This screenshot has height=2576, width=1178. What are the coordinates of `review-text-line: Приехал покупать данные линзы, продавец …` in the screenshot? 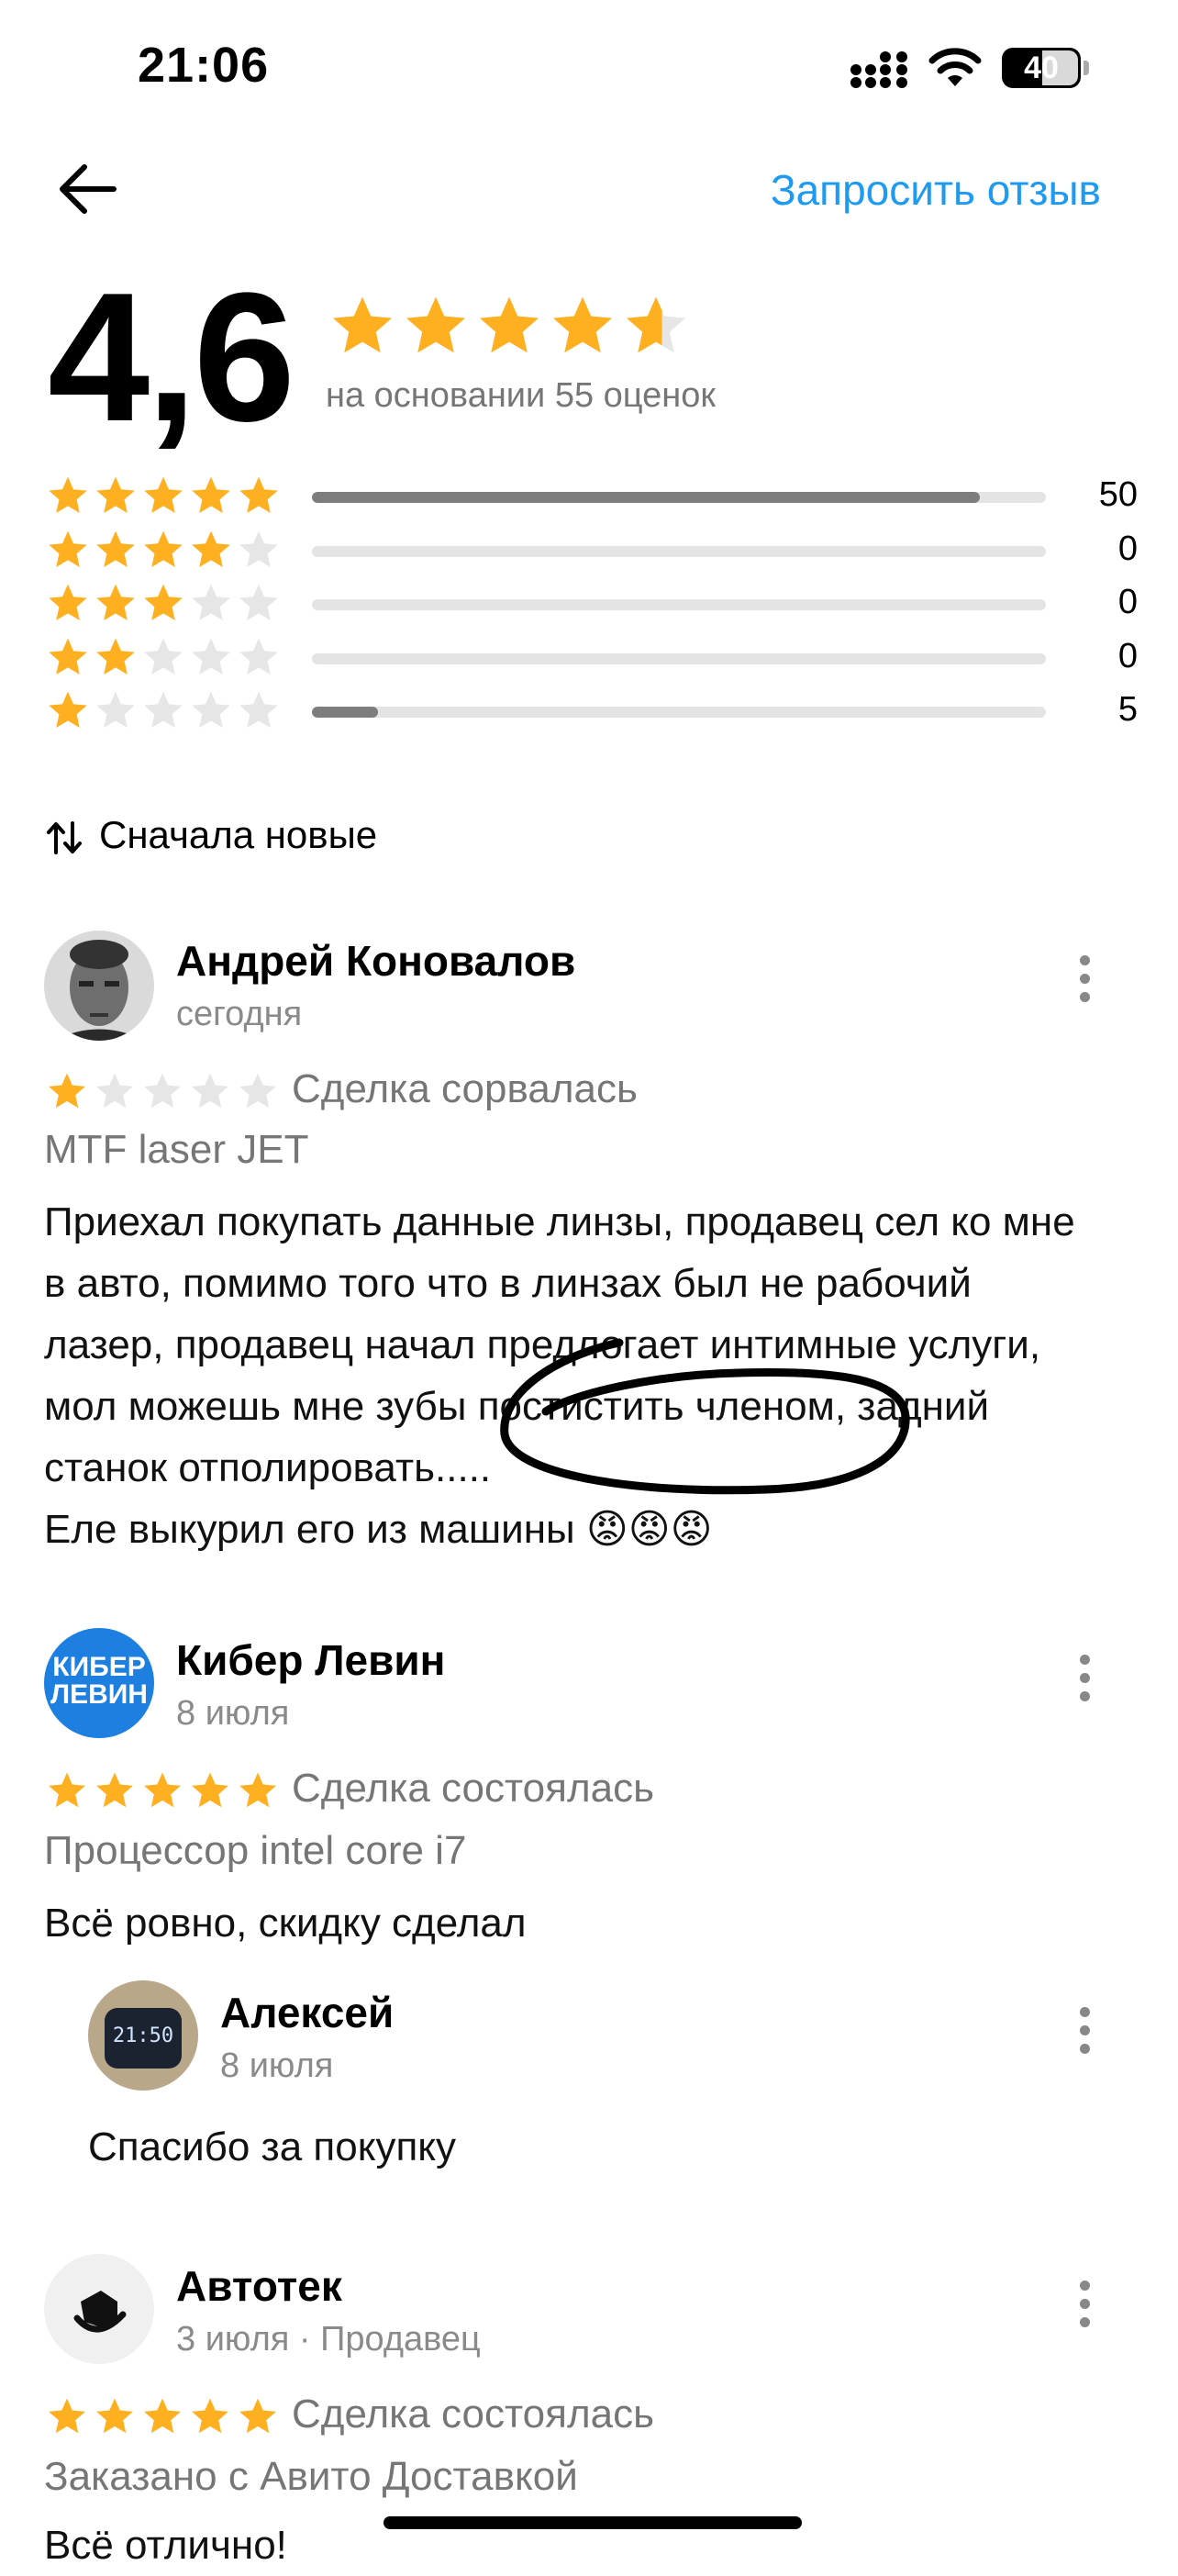 It's located at (559, 1221).